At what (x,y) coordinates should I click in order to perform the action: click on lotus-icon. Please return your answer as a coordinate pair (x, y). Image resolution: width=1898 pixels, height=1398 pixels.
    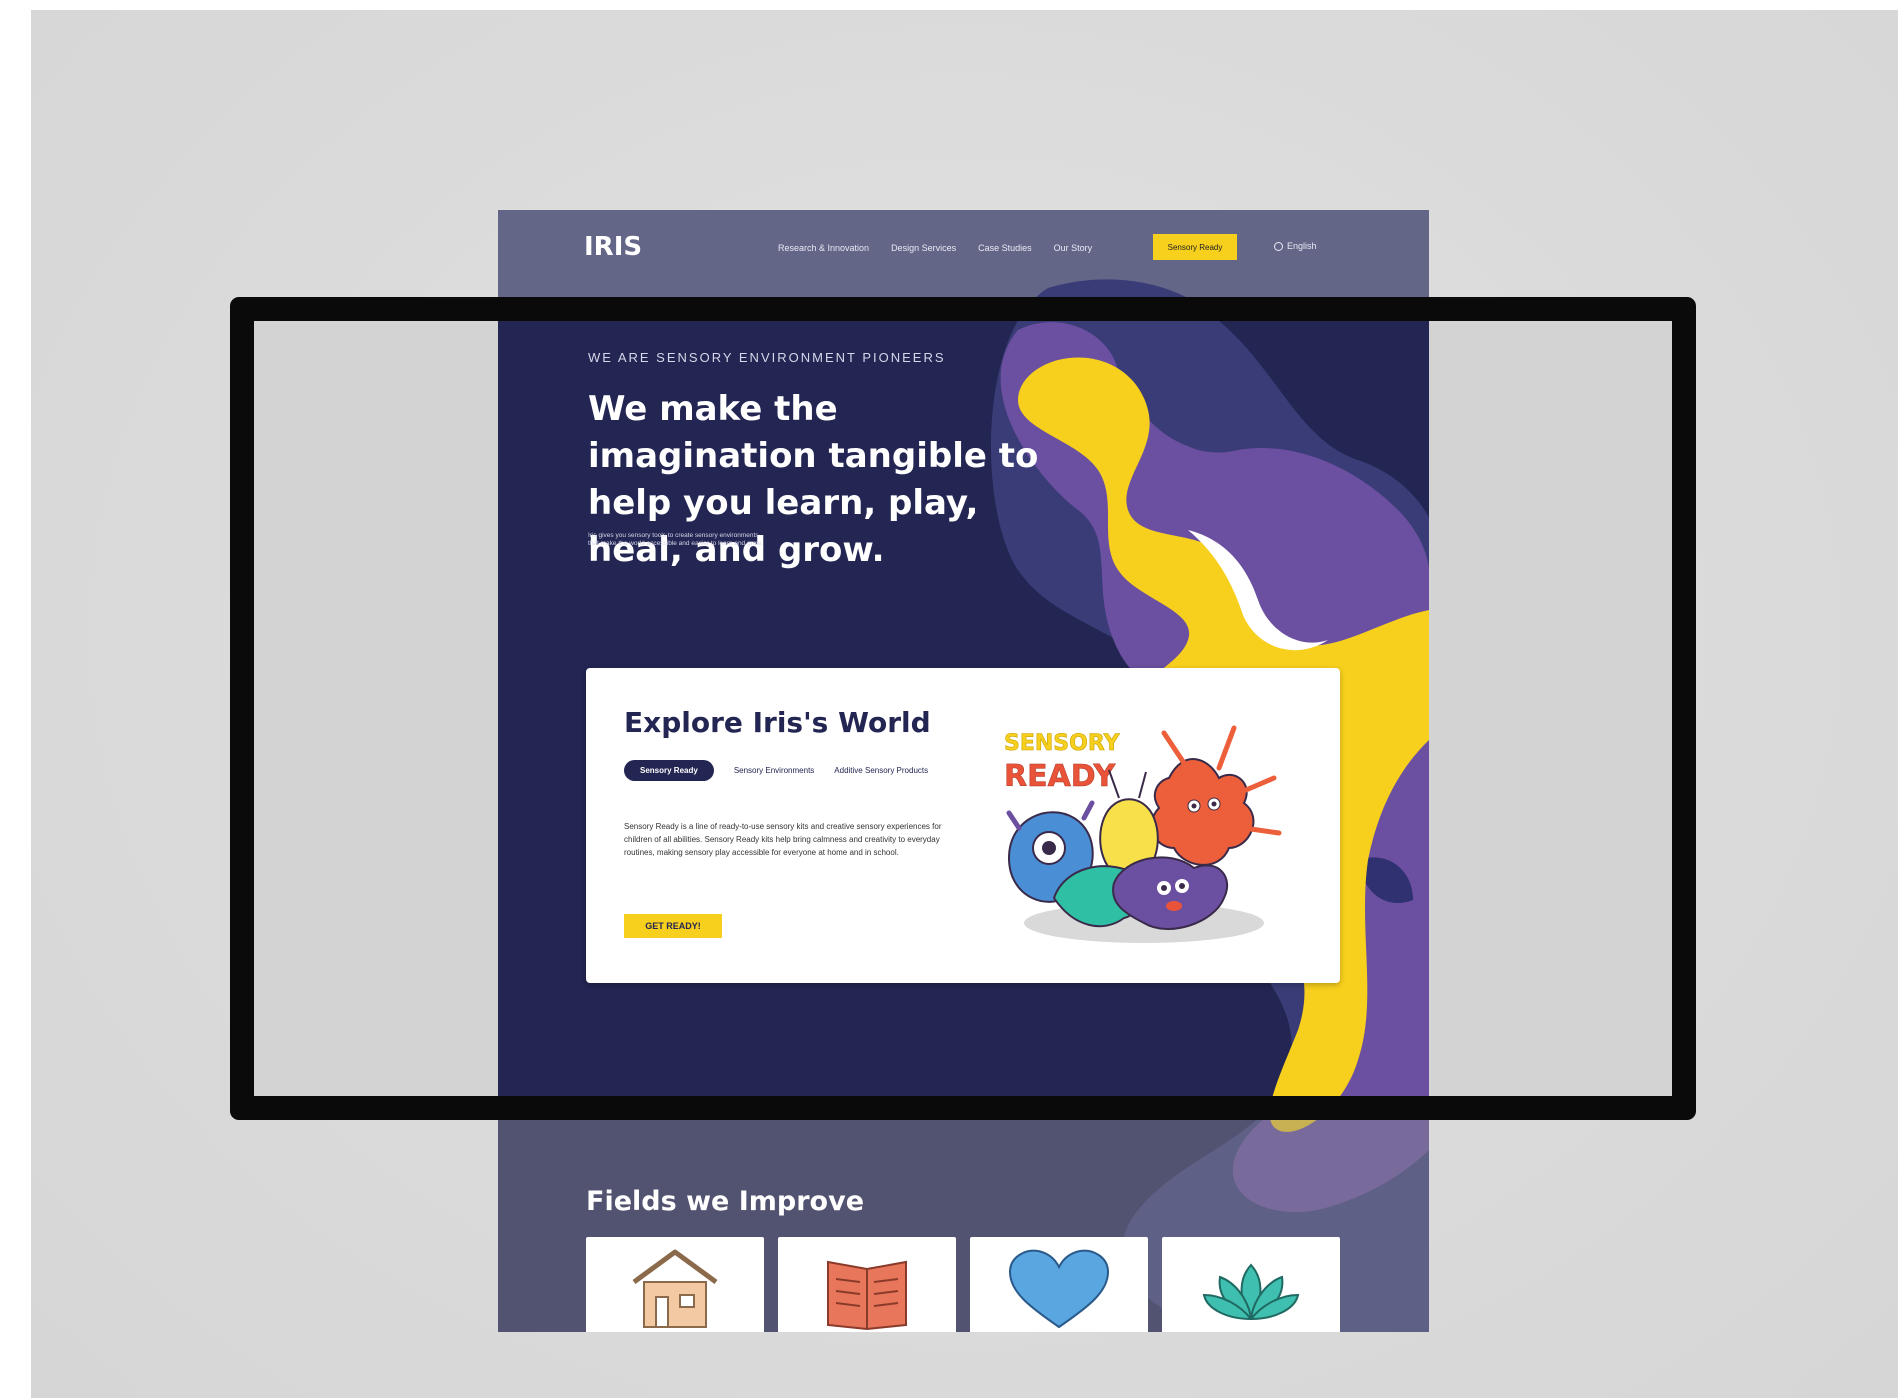
    Looking at the image, I should click on (1251, 1292).